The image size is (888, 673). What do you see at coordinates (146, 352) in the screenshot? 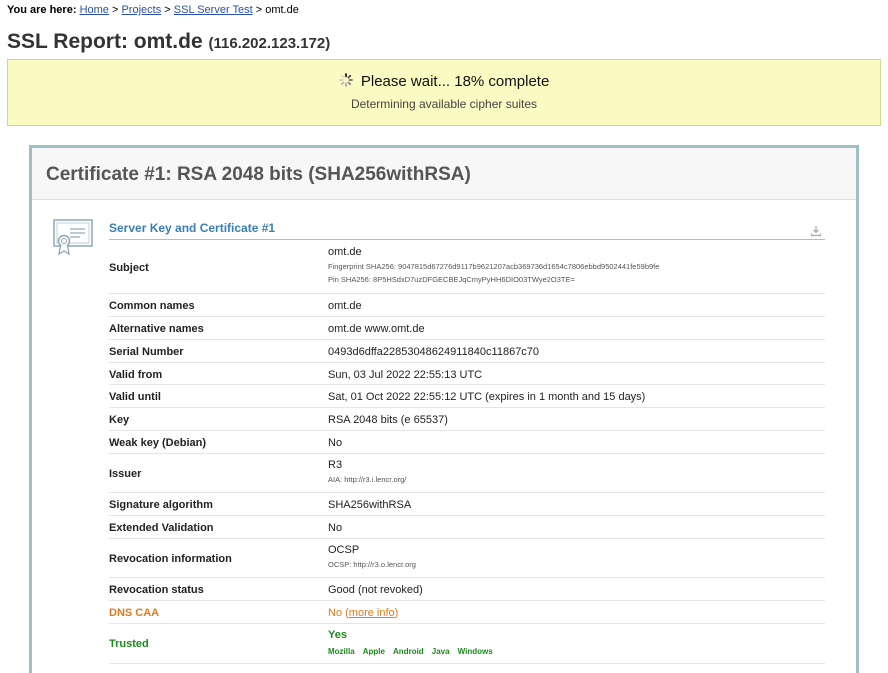
I see `row-key: Serial Number` at bounding box center [146, 352].